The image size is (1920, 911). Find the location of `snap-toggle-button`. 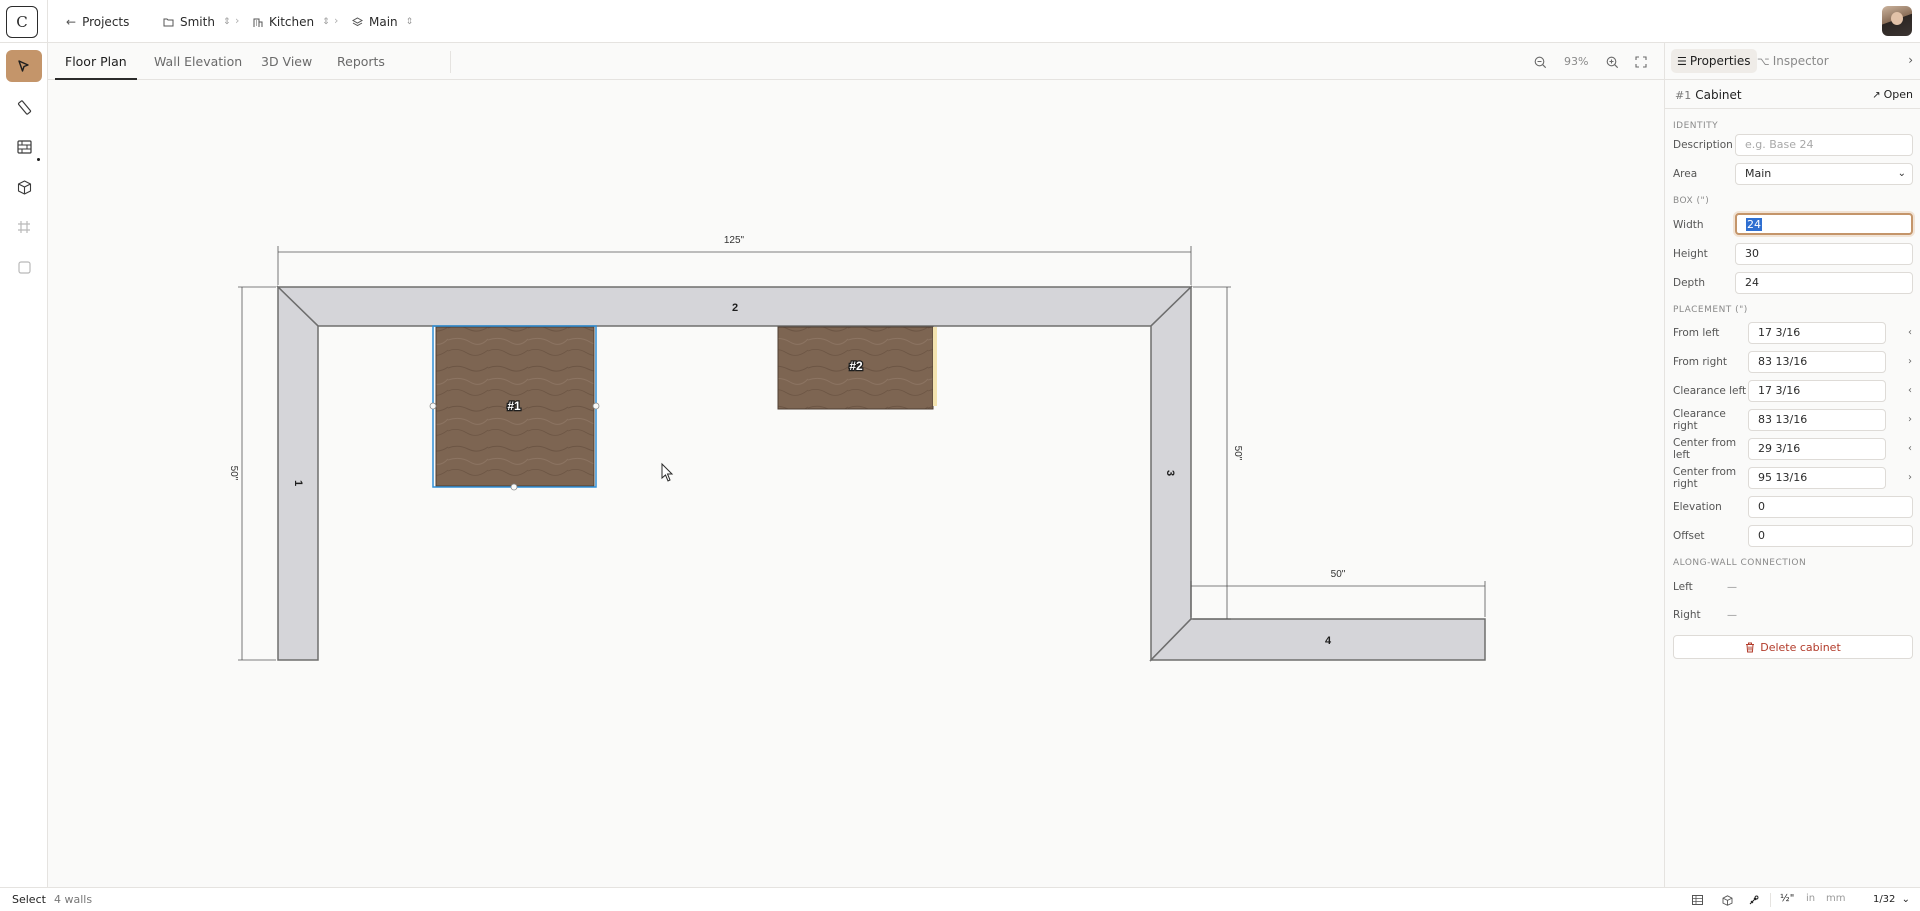

snap-toggle-button is located at coordinates (1753, 900).